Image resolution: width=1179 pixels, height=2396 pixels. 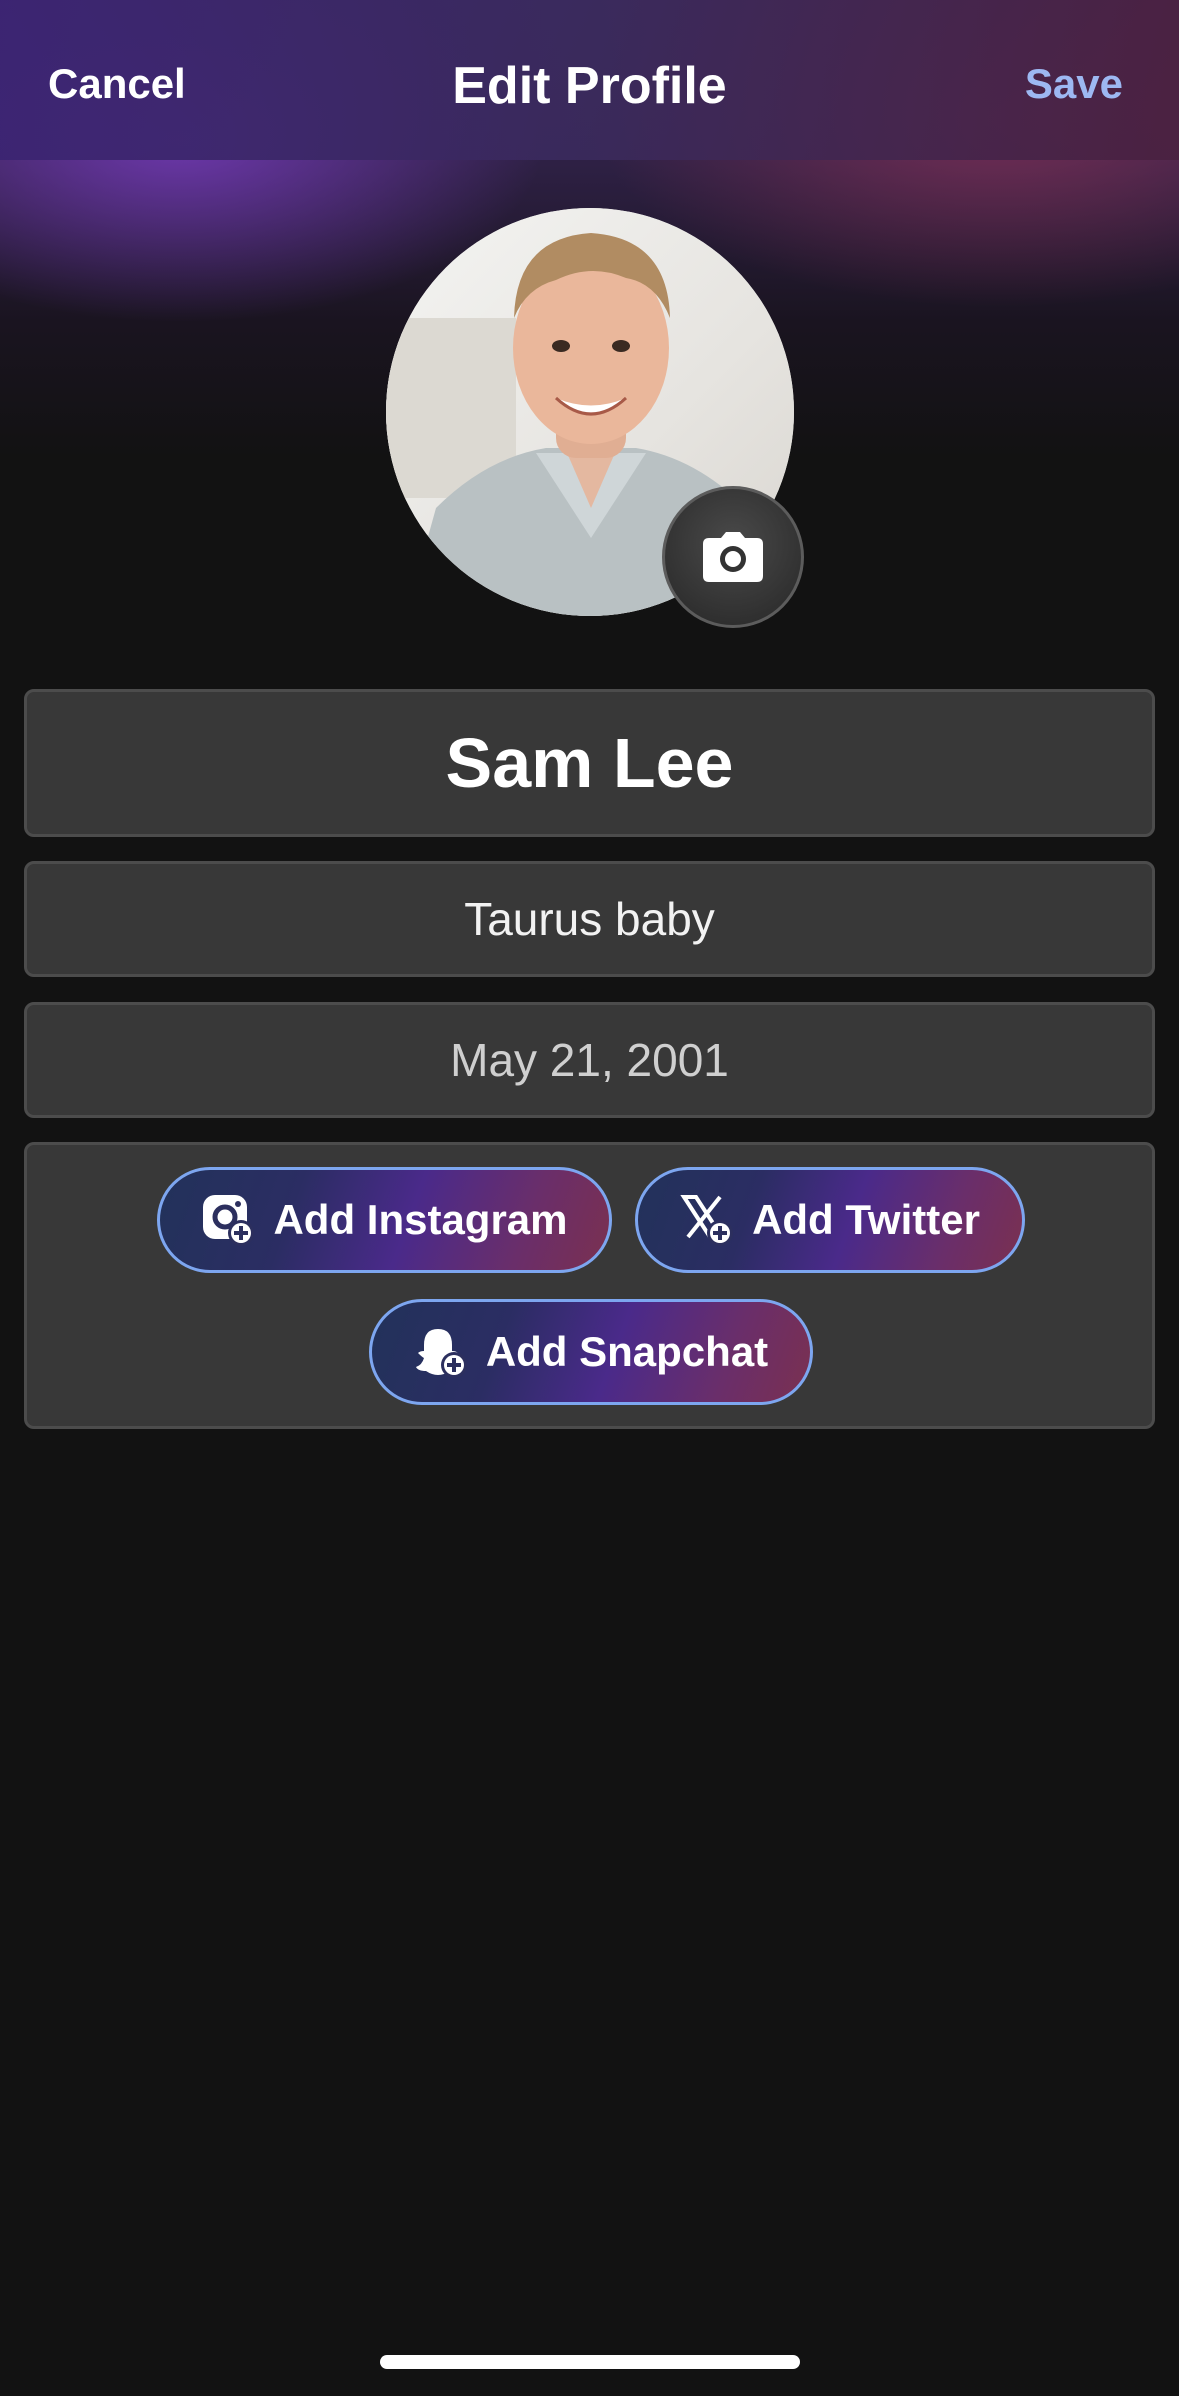 I want to click on snapchat-add-icon, so click(x=441, y=1352).